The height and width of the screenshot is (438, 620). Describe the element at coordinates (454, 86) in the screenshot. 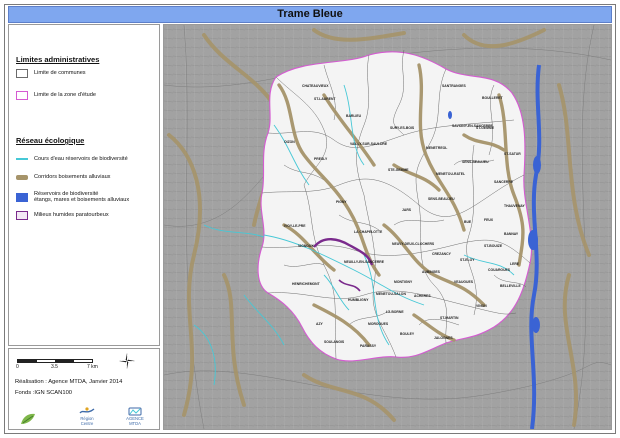

I see `commune-label: SANTRANGES` at that location.